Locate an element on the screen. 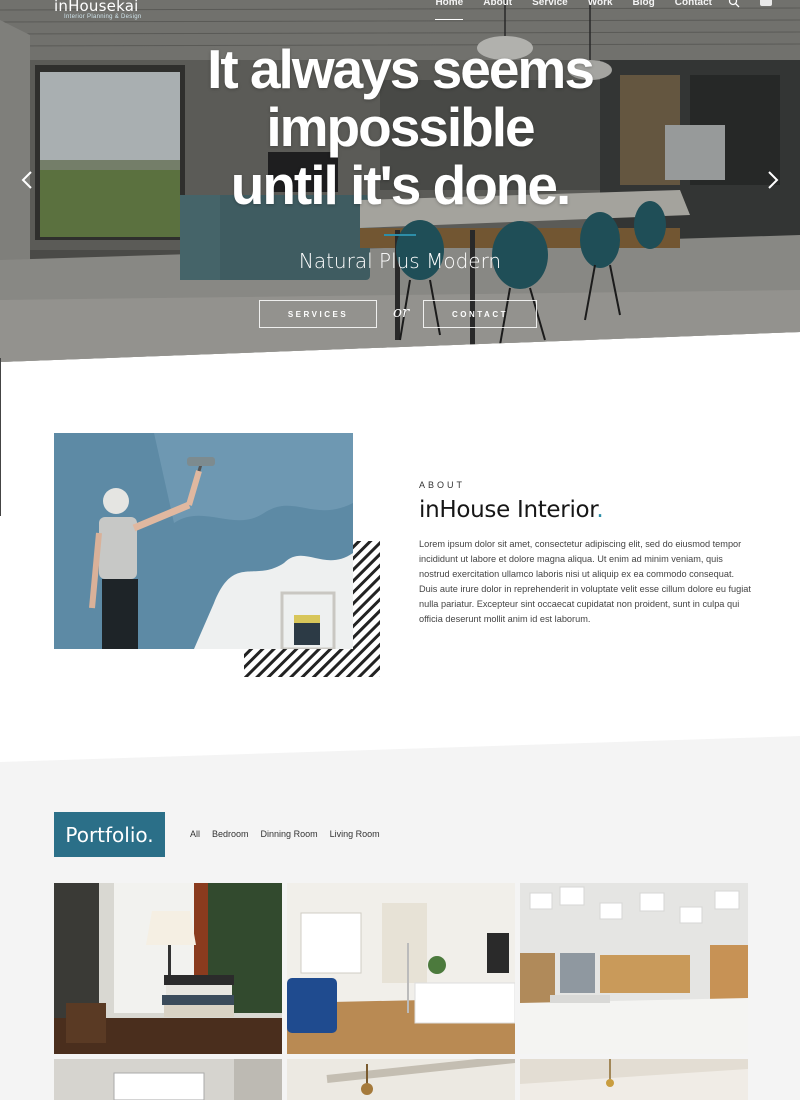 Image resolution: width=800 pixels, height=1100 pixels. cart-icon is located at coordinates (766, 3).